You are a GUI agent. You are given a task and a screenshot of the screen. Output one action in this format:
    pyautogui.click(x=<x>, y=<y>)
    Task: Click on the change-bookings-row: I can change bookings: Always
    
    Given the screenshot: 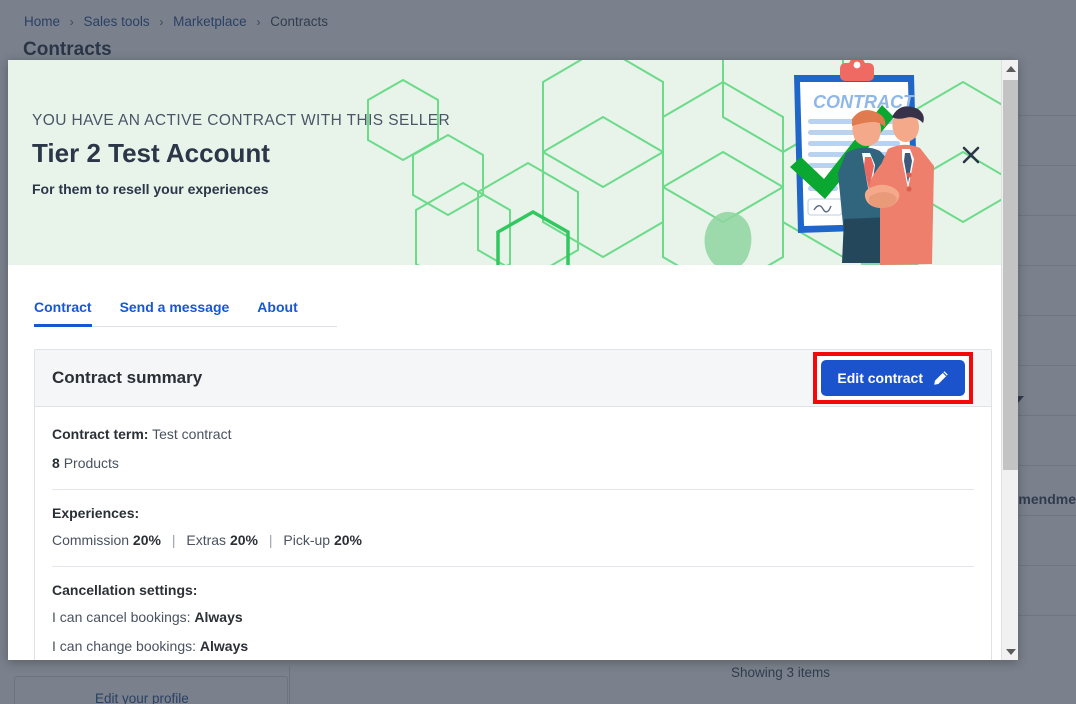 What is the action you would take?
    pyautogui.click(x=513, y=646)
    